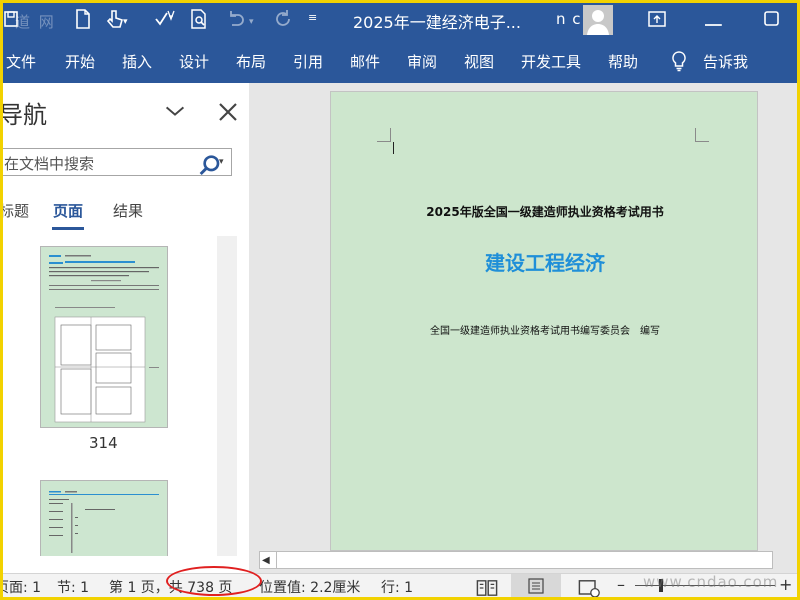 Image resolution: width=800 pixels, height=600 pixels. I want to click on tab-results: 结果, so click(128, 210).